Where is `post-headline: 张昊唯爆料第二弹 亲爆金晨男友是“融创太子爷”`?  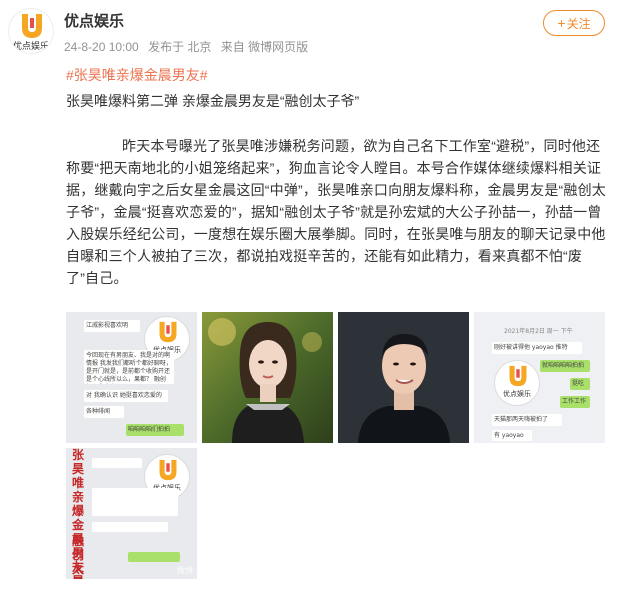 post-headline: 张昊唯爆料第二弹 亲爆金晨男友是“融创太子爷” is located at coordinates (213, 101).